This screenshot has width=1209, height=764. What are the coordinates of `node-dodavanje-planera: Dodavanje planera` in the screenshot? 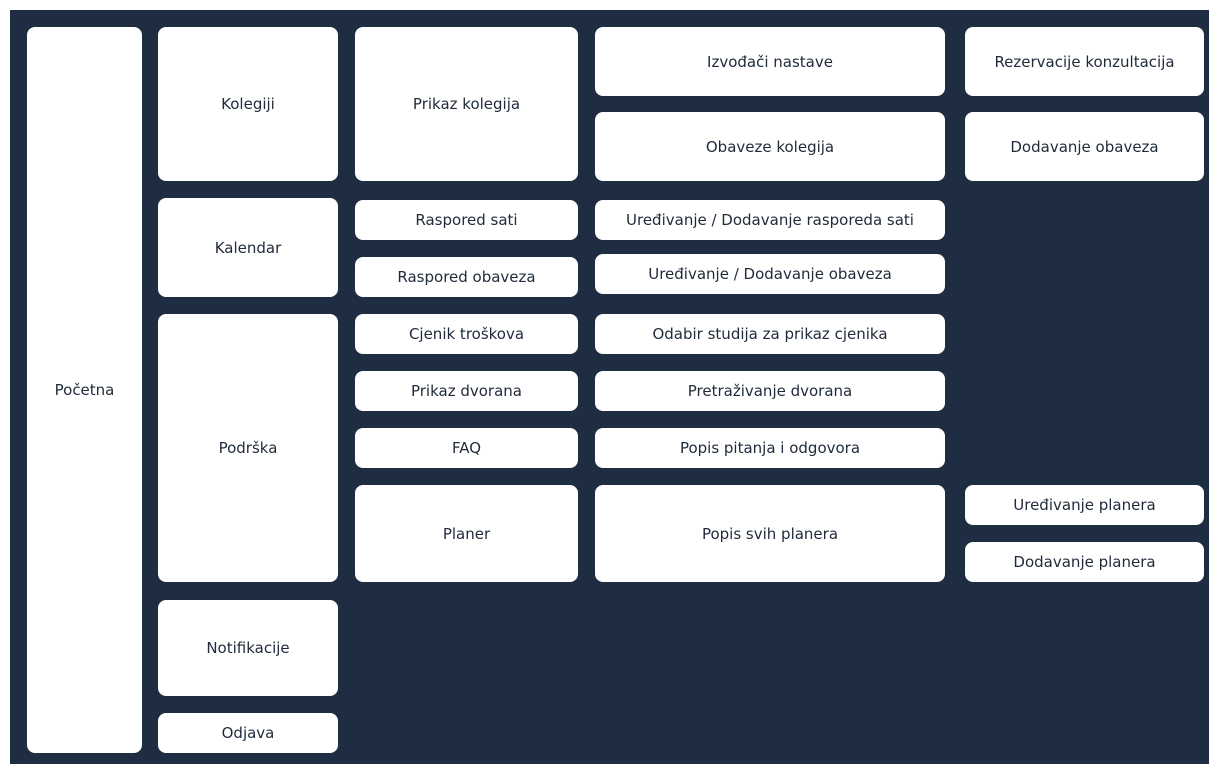 It's located at (1084, 562).